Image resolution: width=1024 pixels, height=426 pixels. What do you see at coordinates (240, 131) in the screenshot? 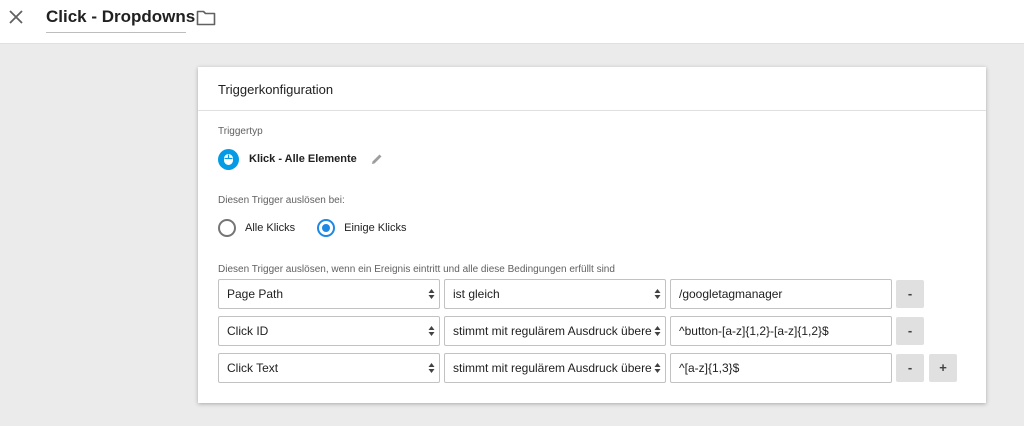
I see `trigger-type-label: Triggertyp` at bounding box center [240, 131].